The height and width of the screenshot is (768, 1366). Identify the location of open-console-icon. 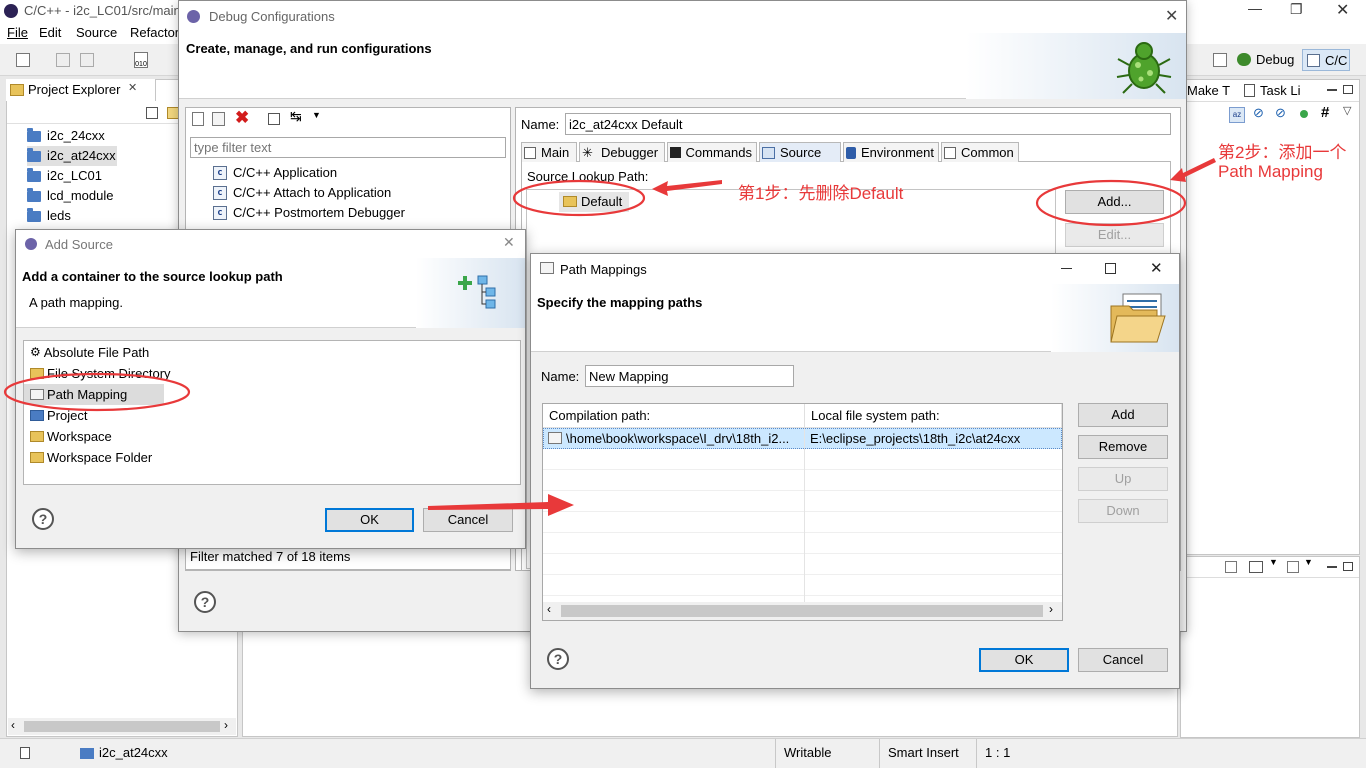
(1293, 567).